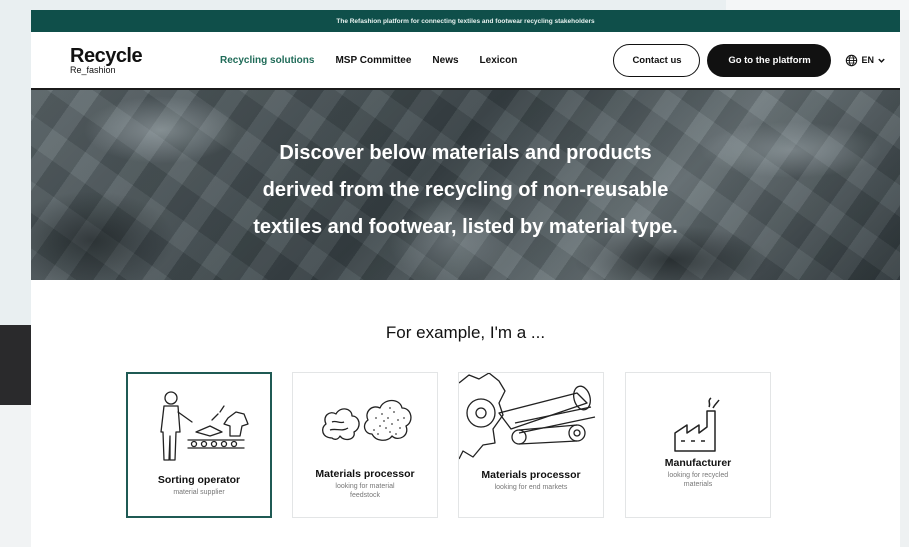  I want to click on card-subtitle: looking for end markets, so click(531, 487).